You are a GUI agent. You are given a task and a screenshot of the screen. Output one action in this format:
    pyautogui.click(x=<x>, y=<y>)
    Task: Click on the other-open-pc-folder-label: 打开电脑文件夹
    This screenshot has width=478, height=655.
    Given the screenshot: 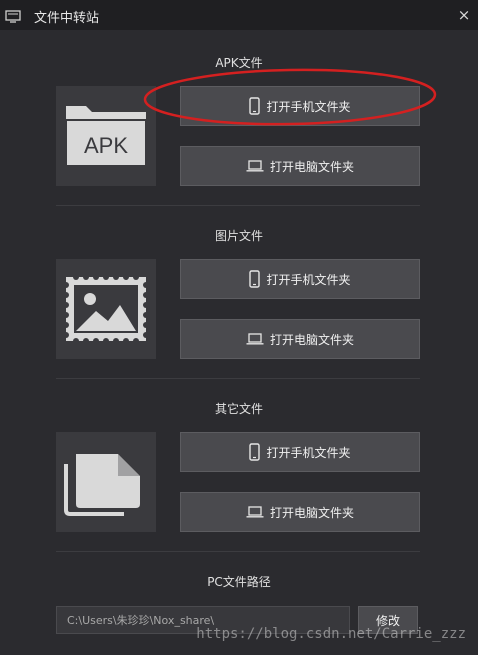 What is the action you would take?
    pyautogui.click(x=311, y=512)
    